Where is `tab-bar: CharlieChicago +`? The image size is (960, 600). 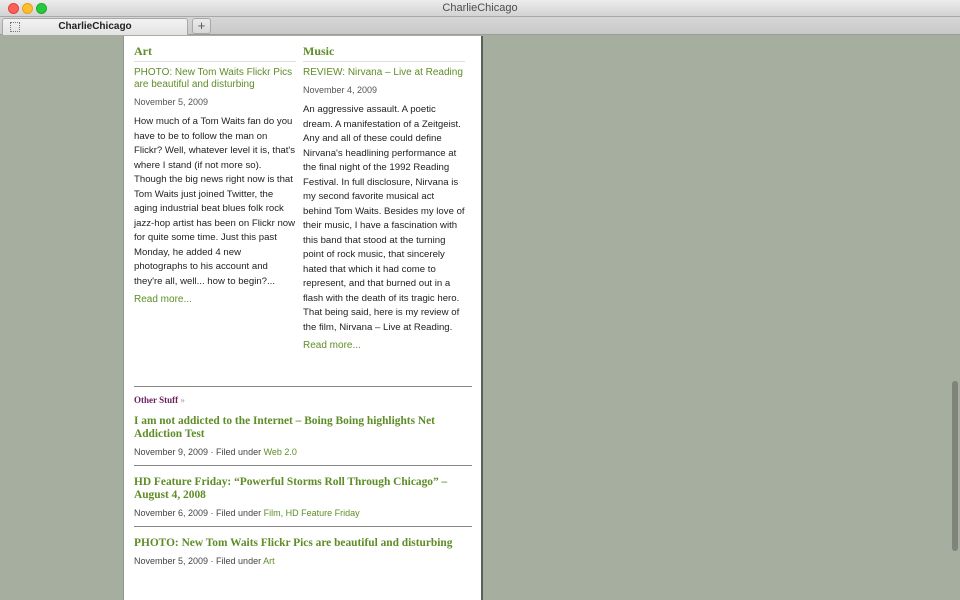
tab-bar: CharlieChicago + is located at coordinates (480, 26).